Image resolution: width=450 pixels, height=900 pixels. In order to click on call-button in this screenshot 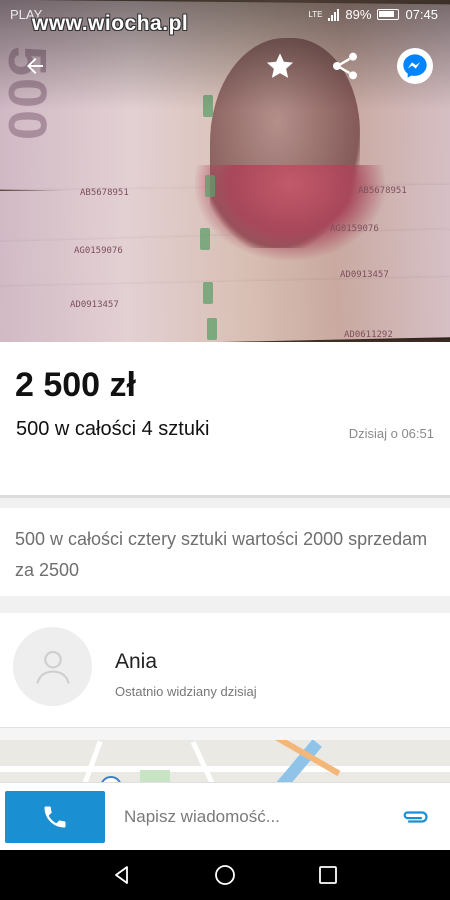, I will do `click(55, 817)`.